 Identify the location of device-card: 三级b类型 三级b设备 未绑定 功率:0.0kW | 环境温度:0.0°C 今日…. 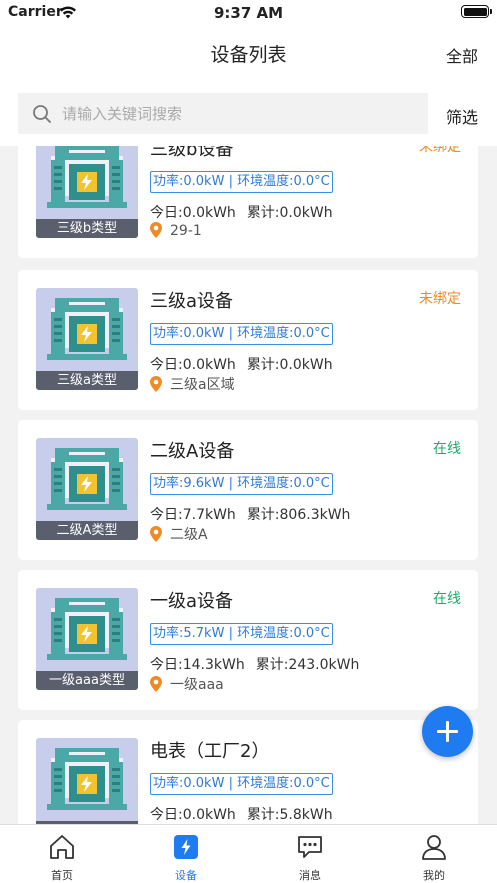
(248, 202).